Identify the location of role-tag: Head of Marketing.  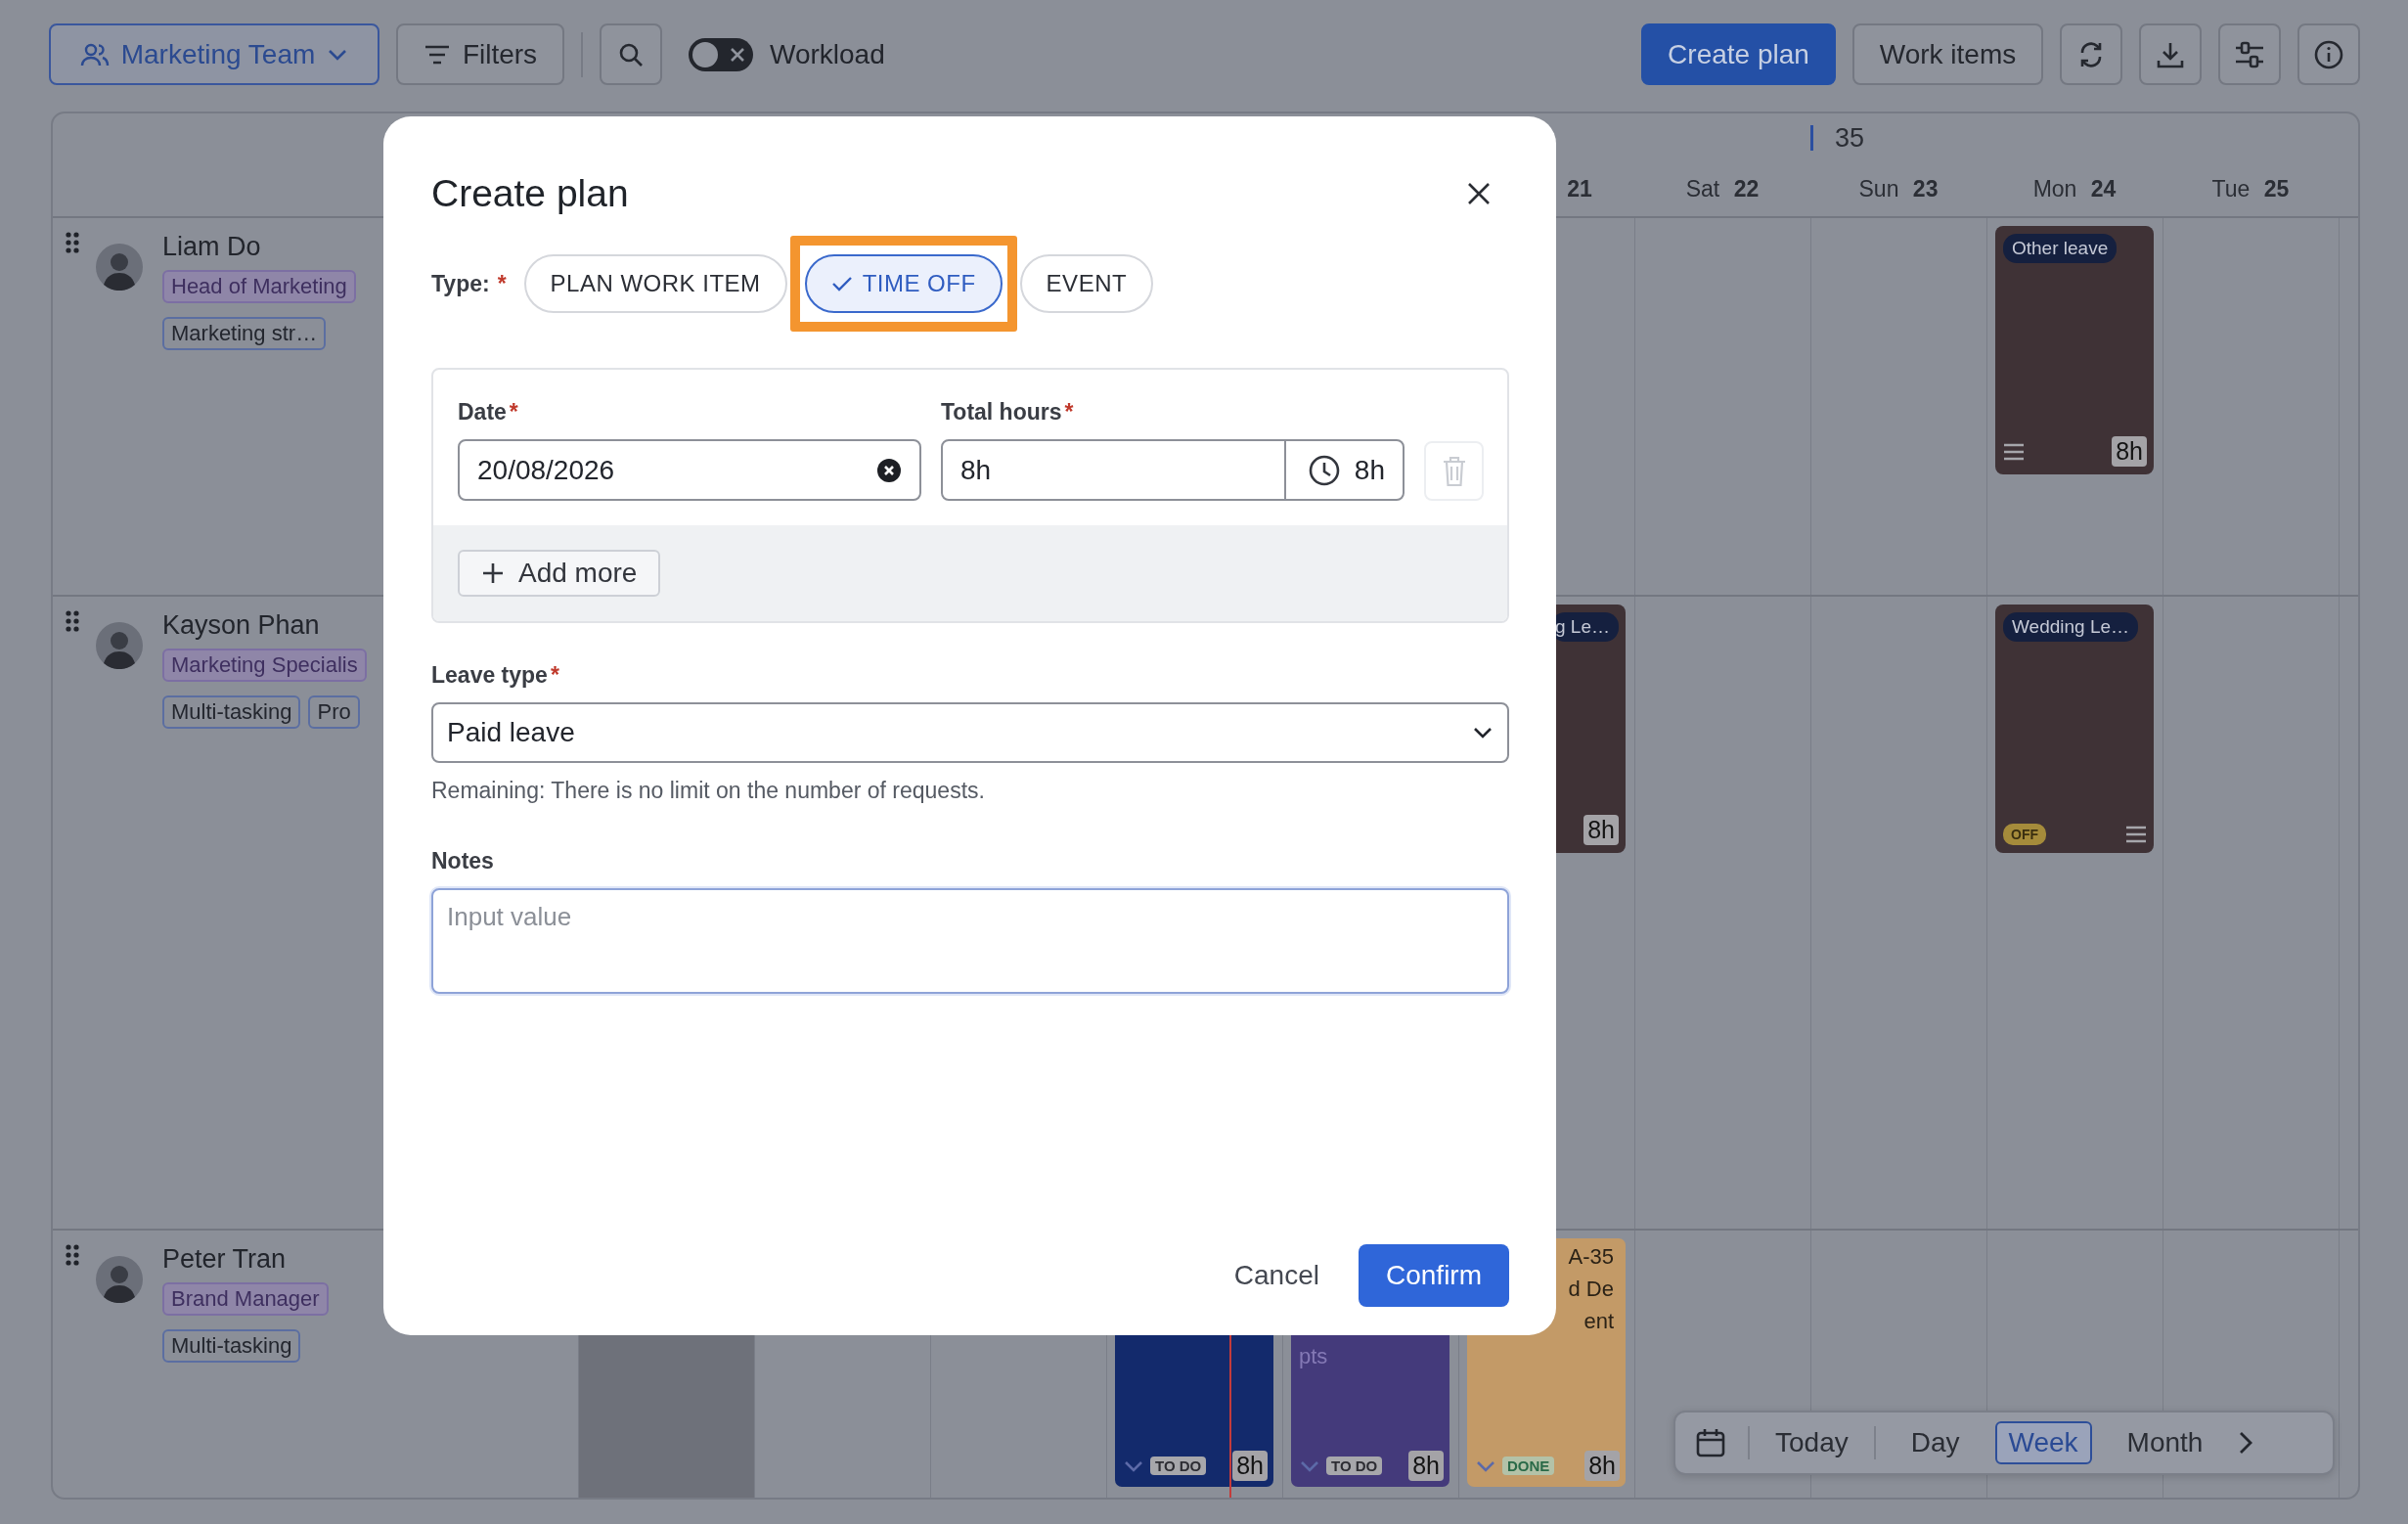
(259, 287).